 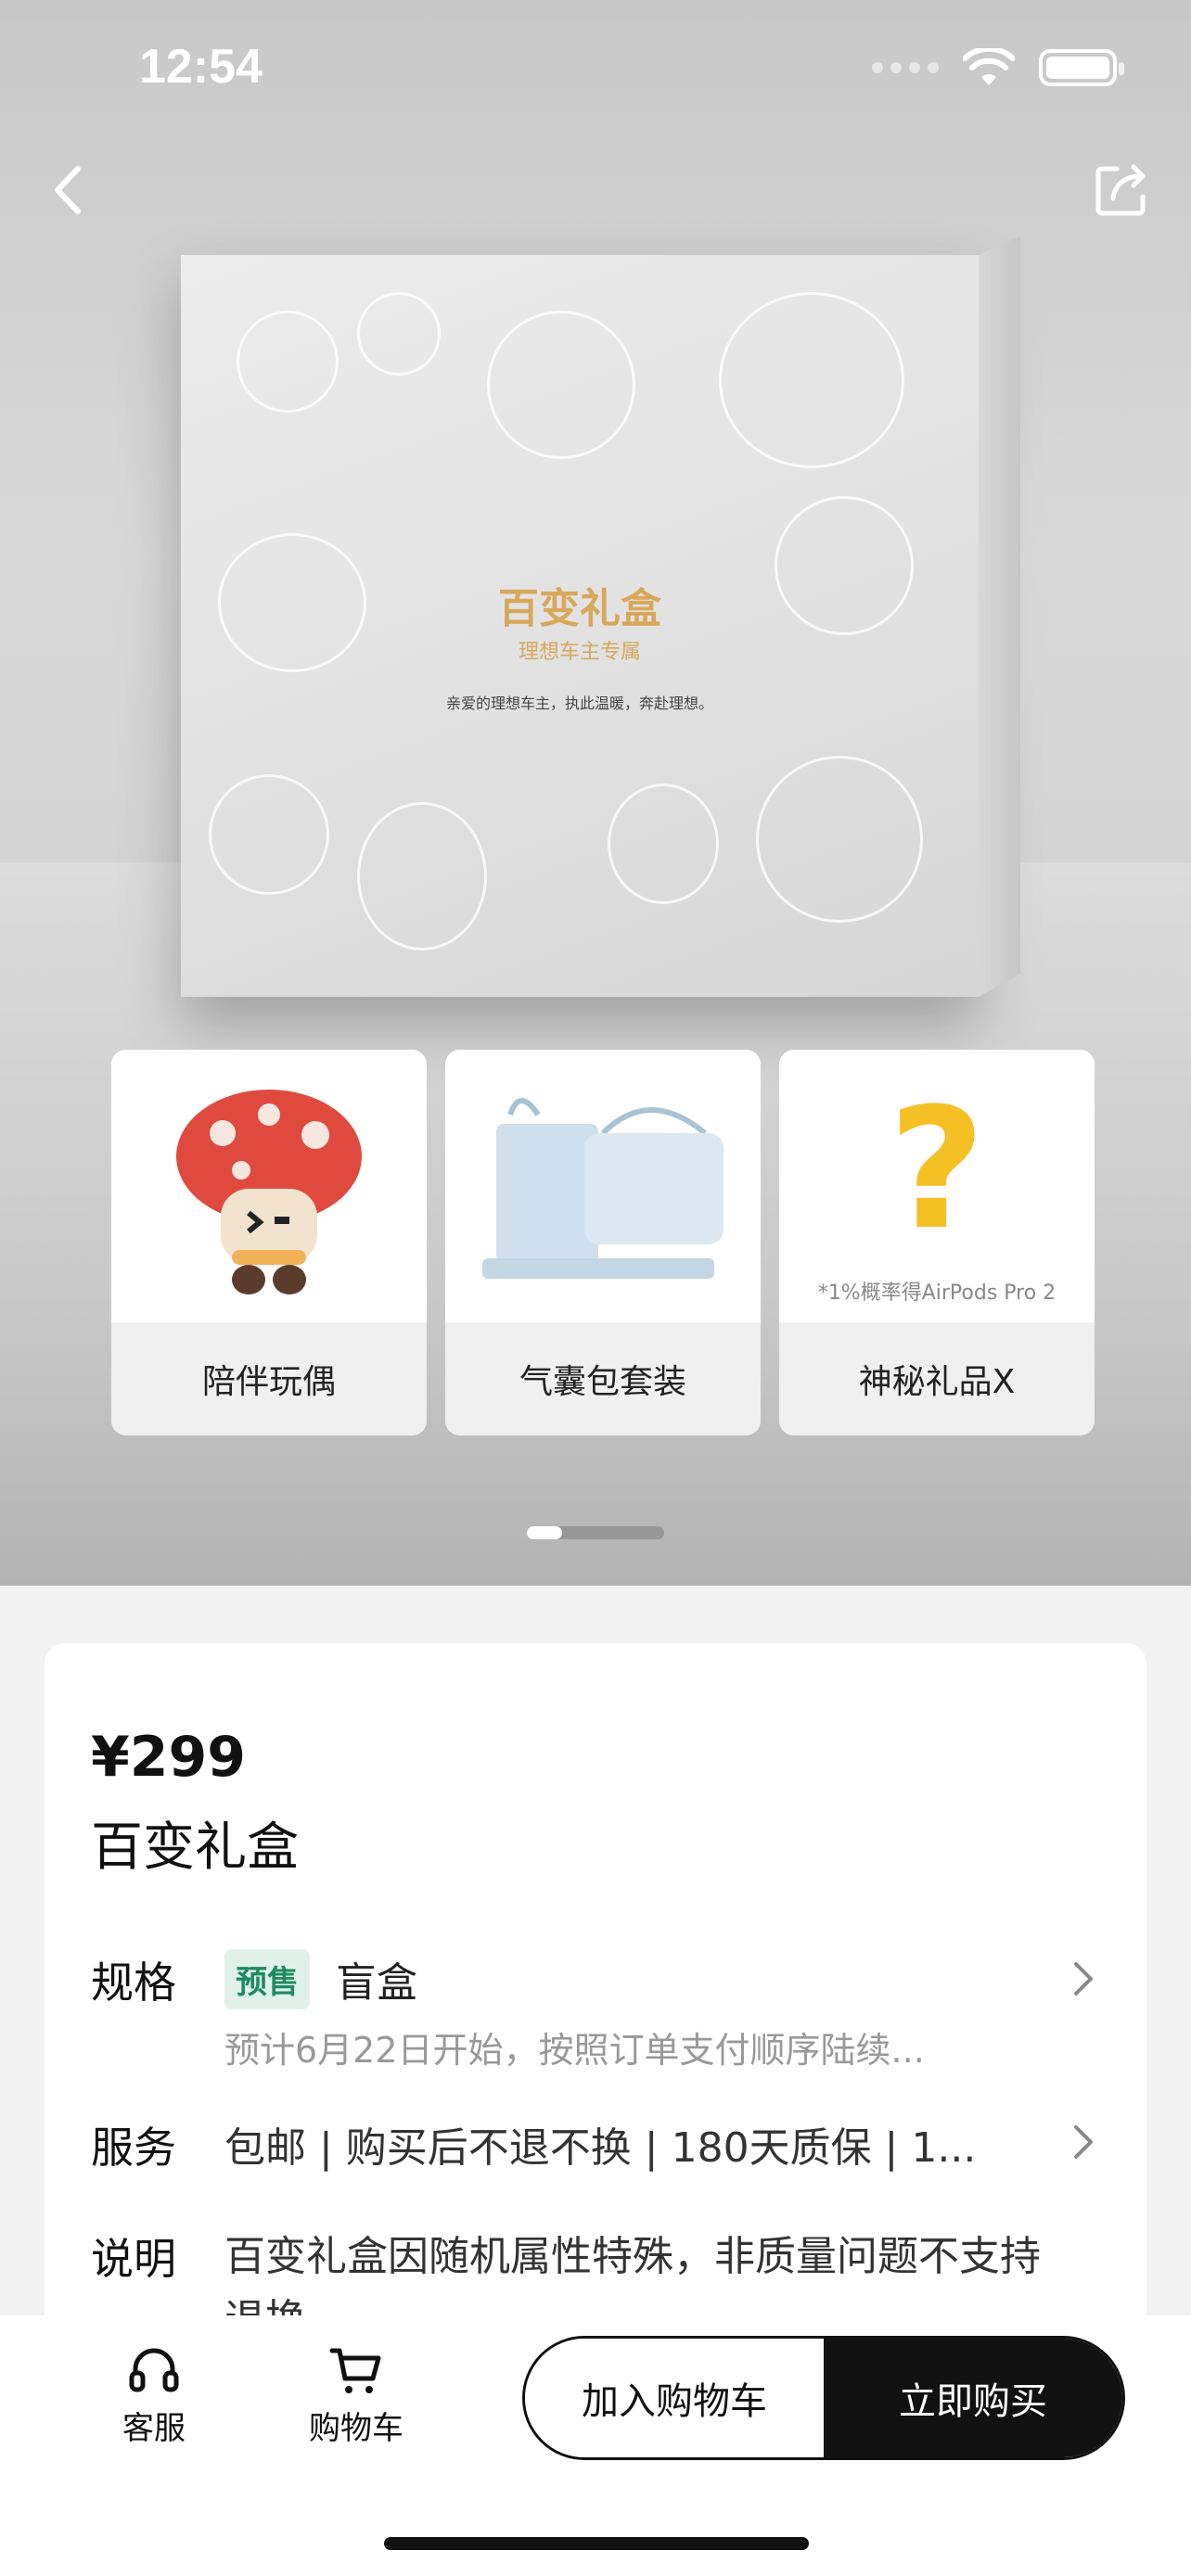 What do you see at coordinates (168, 1758) in the screenshot?
I see `product-price: ¥299` at bounding box center [168, 1758].